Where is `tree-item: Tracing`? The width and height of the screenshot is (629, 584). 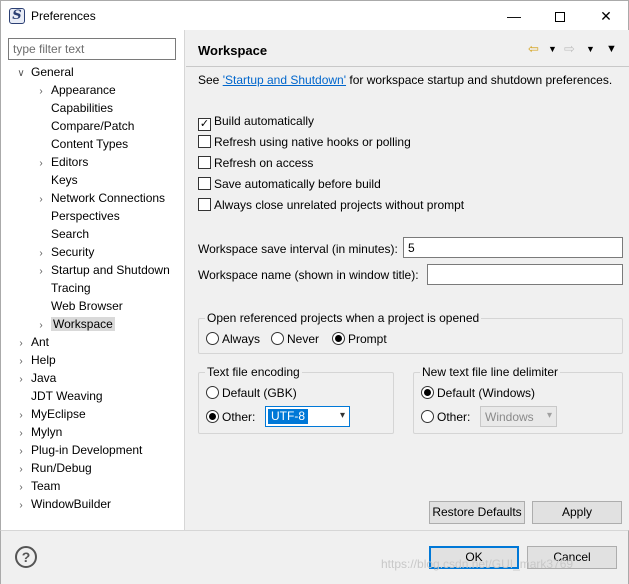 tree-item: Tracing is located at coordinates (63, 288).